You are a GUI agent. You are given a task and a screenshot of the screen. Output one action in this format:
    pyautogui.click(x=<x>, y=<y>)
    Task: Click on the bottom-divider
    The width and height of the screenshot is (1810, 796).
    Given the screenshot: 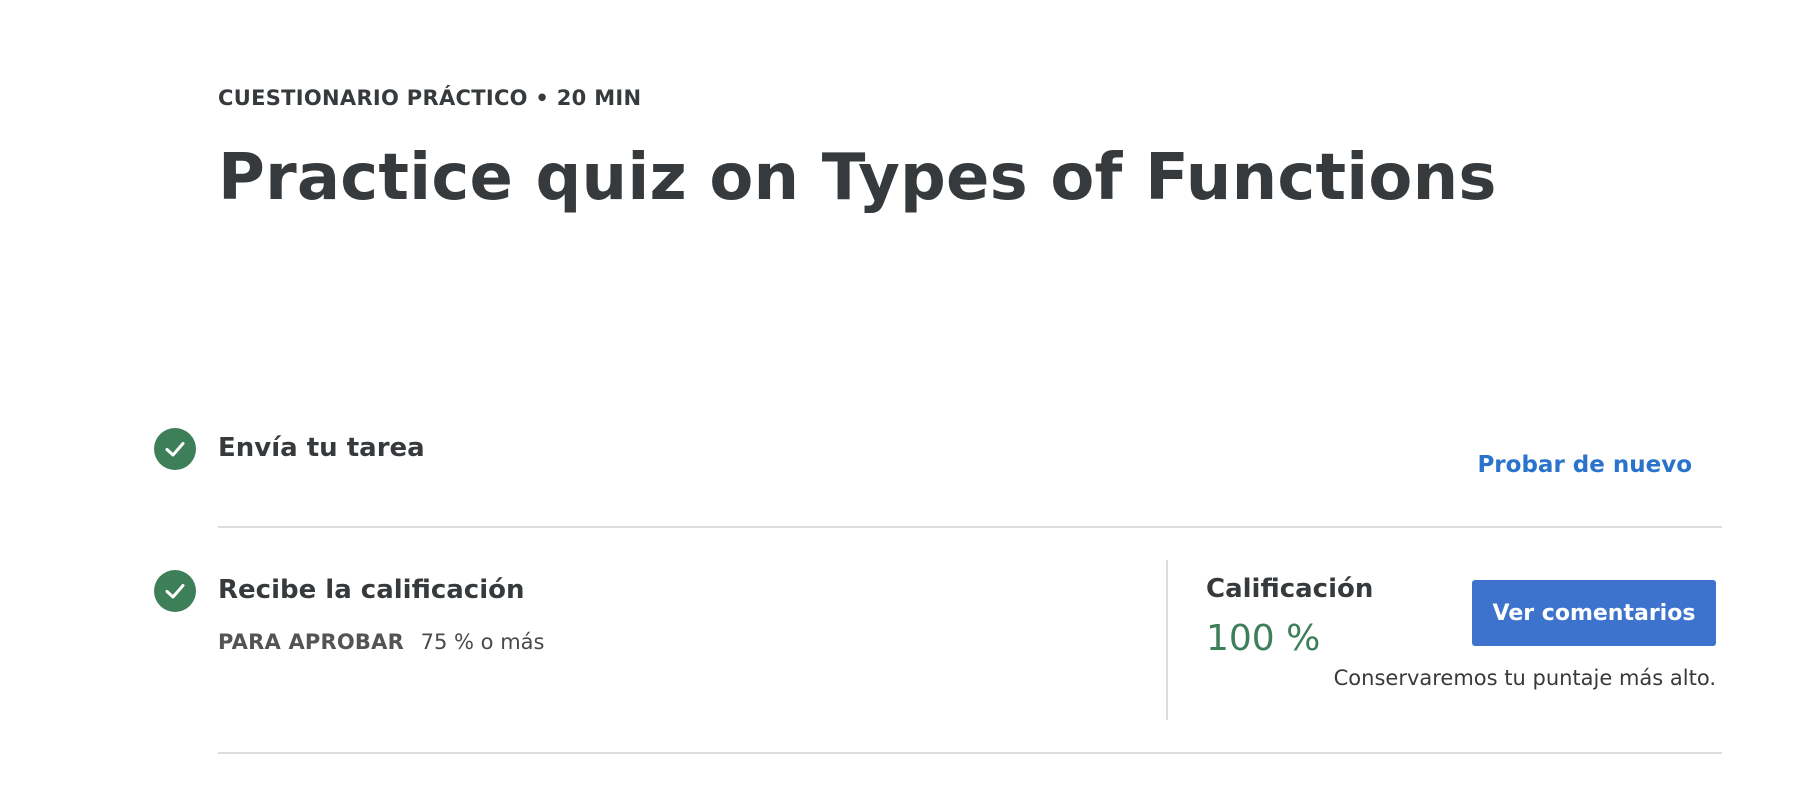 What is the action you would take?
    pyautogui.click(x=970, y=753)
    